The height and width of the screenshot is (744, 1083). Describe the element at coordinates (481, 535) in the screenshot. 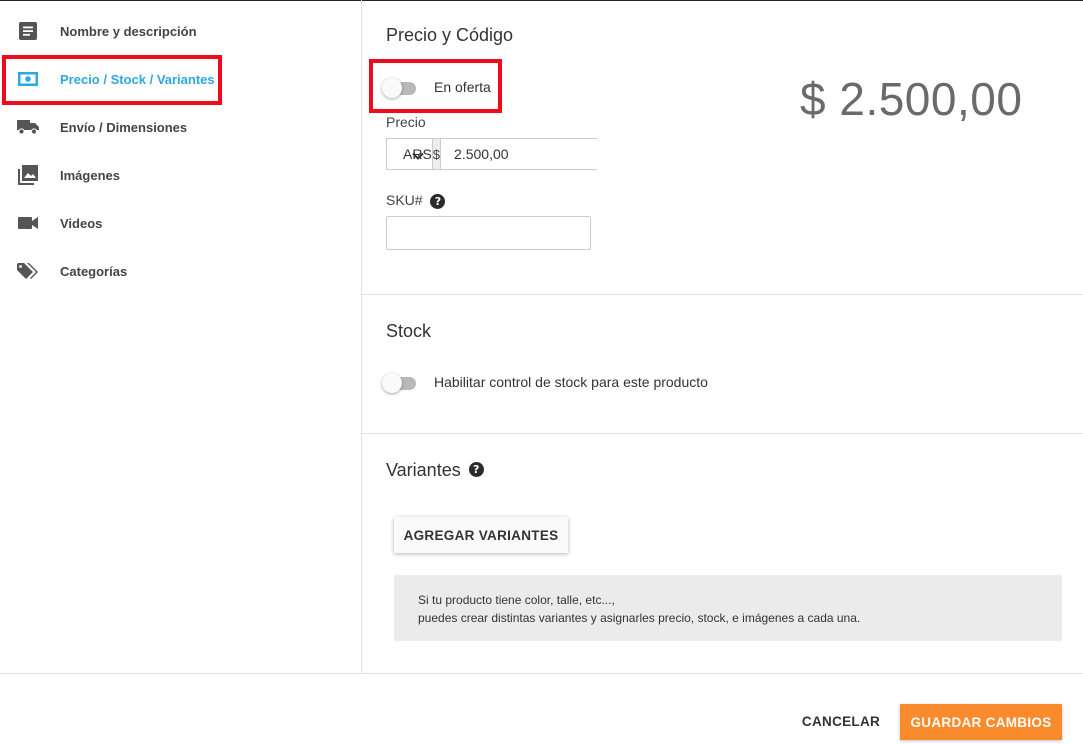

I see `add-variants-button: AGREGAR VARIANTES` at that location.